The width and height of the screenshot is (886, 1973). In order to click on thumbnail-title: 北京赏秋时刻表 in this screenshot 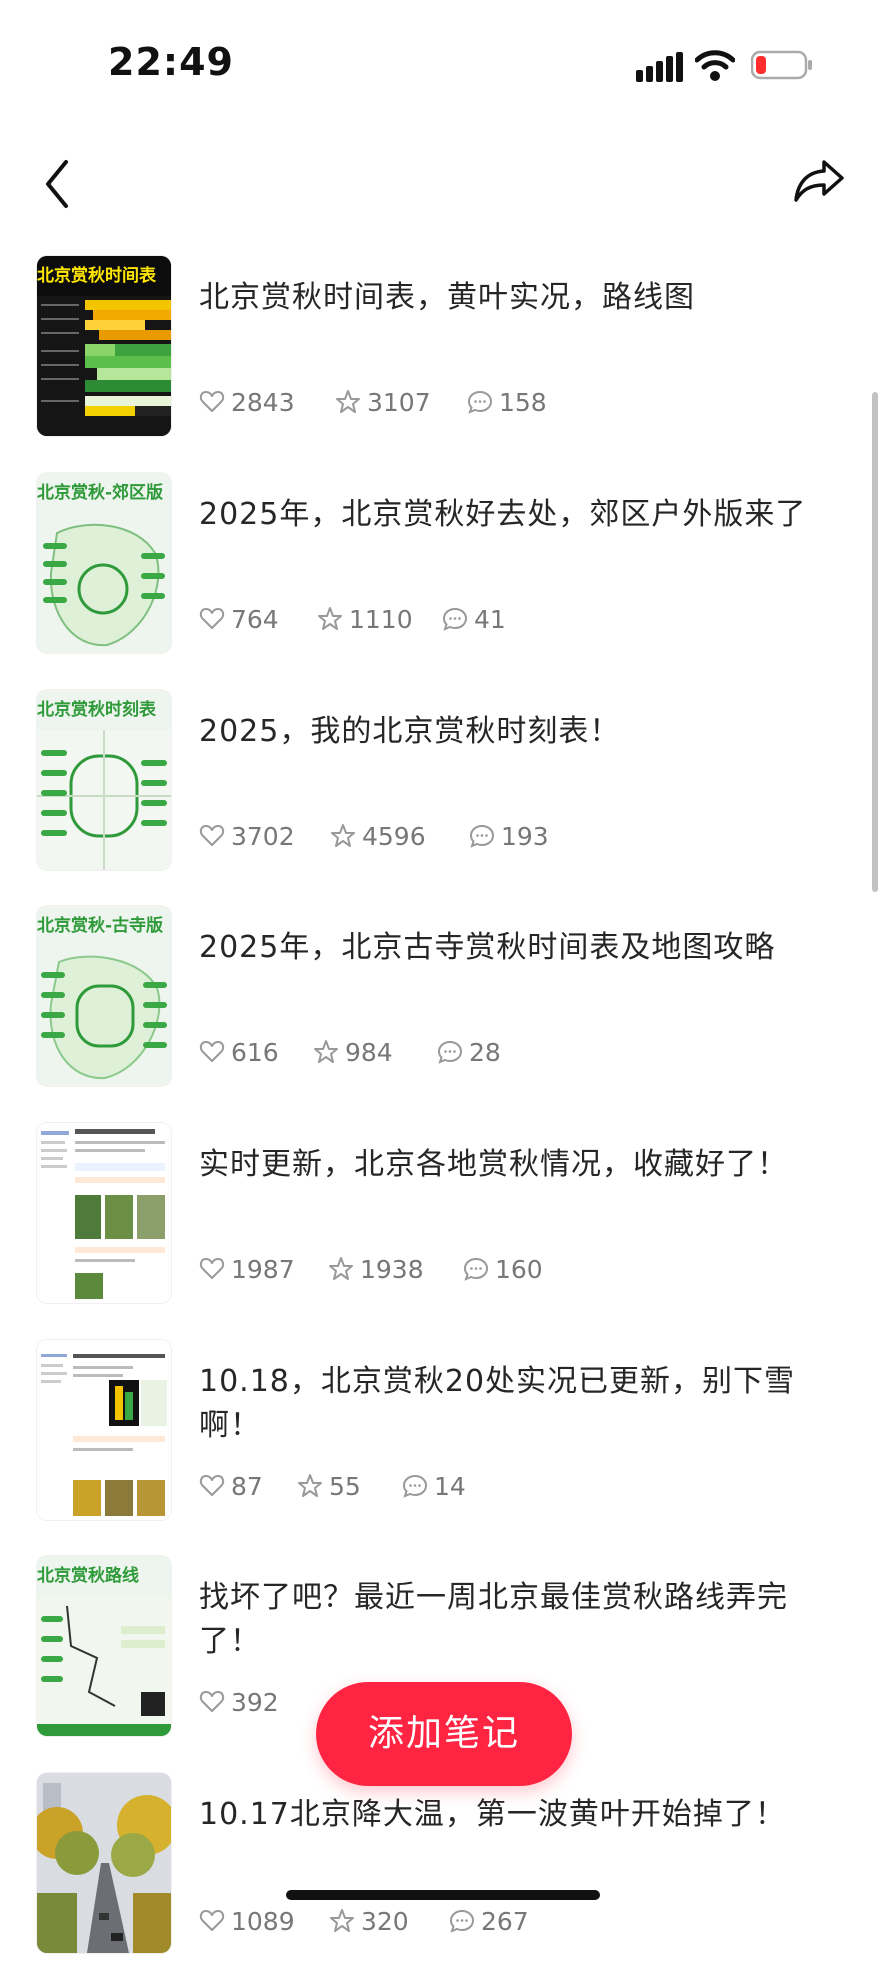, I will do `click(96, 710)`.